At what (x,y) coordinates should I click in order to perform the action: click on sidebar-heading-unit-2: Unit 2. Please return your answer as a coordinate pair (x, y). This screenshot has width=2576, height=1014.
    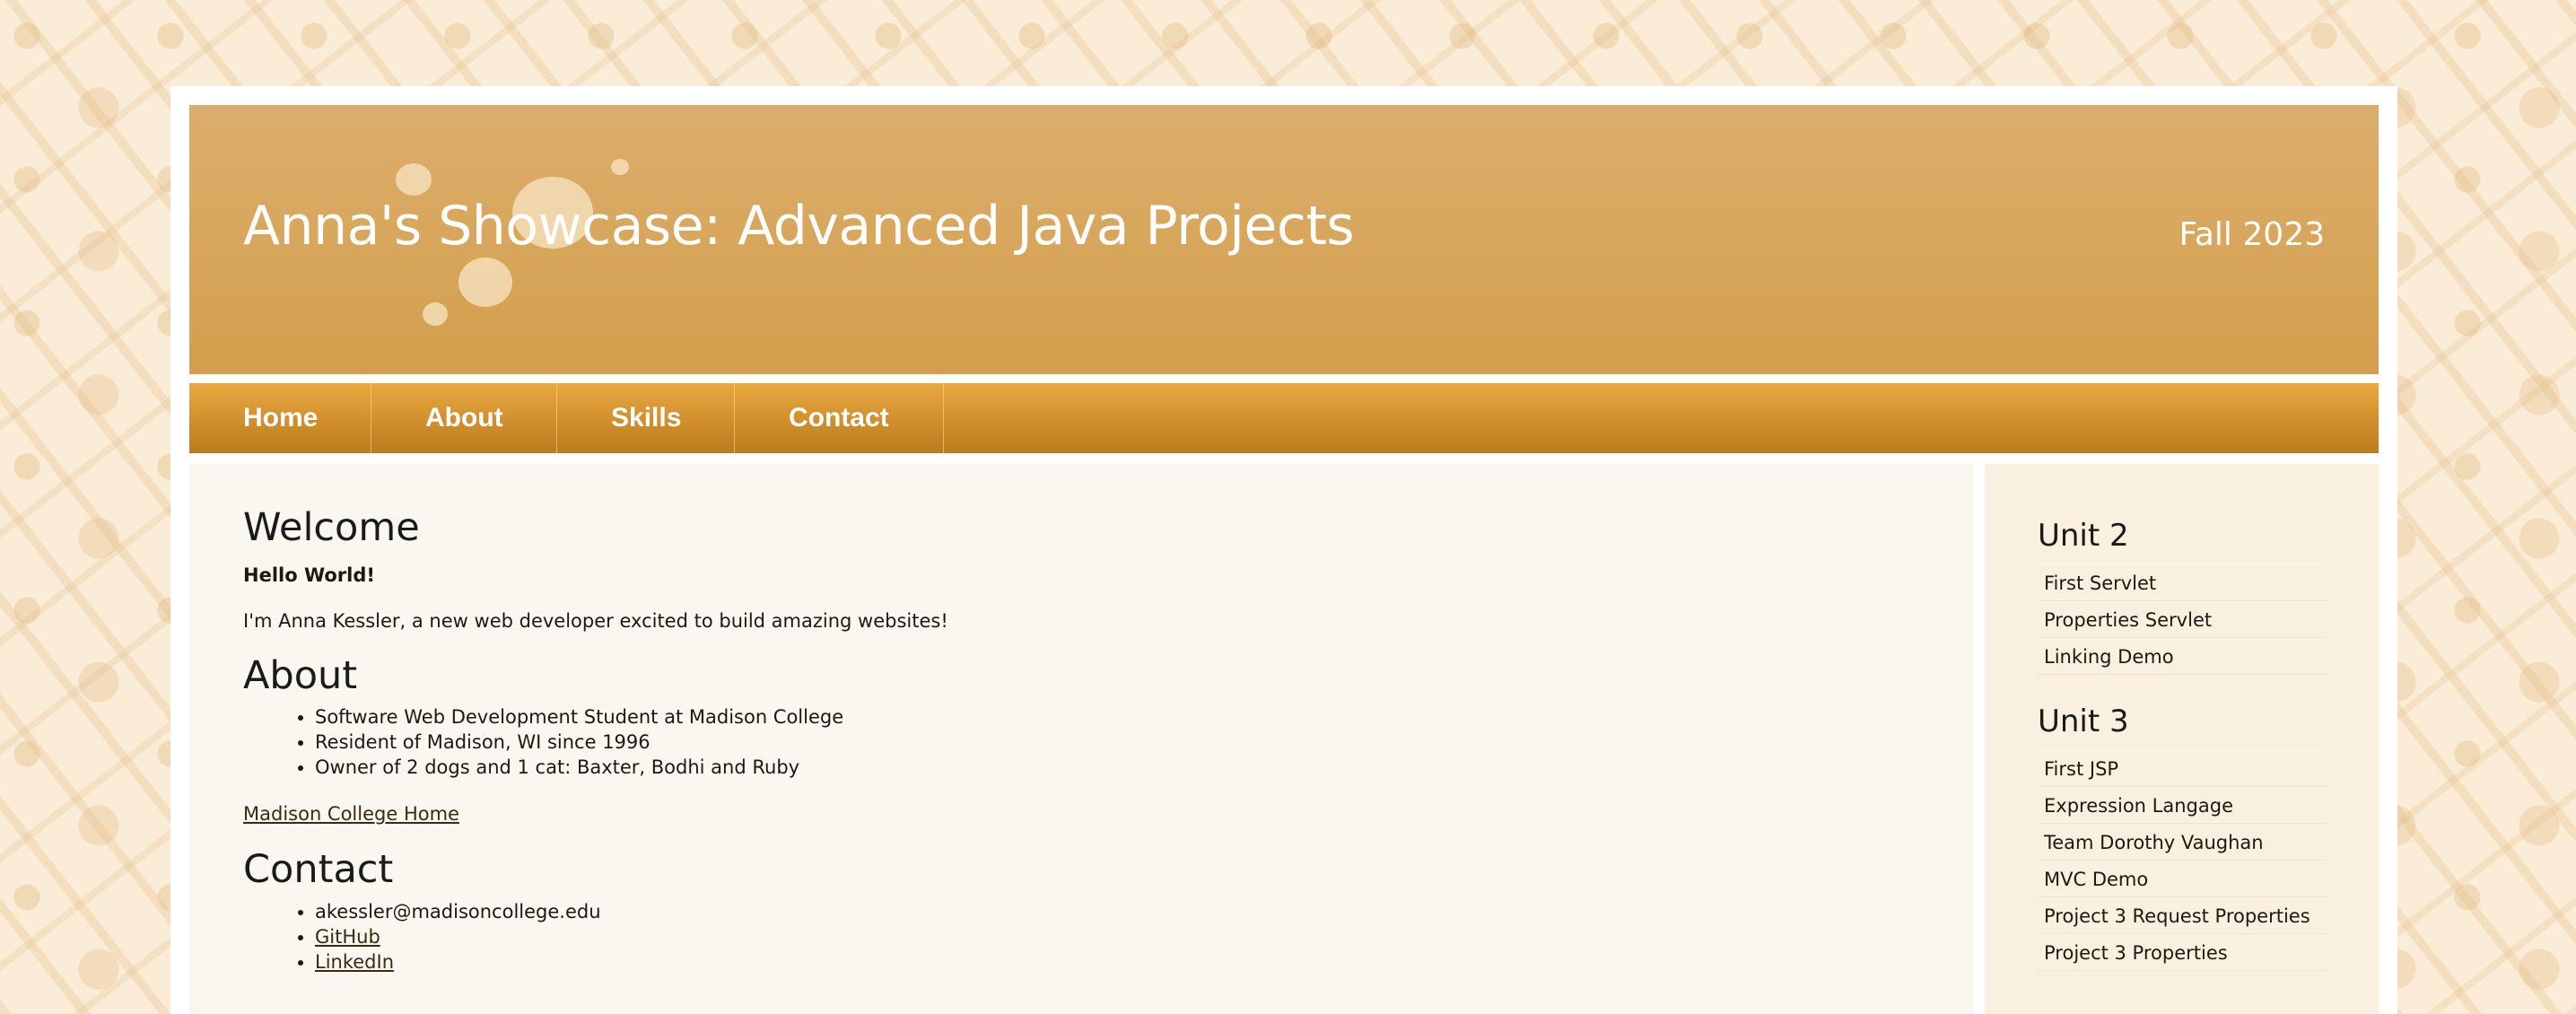
    Looking at the image, I should click on (2084, 536).